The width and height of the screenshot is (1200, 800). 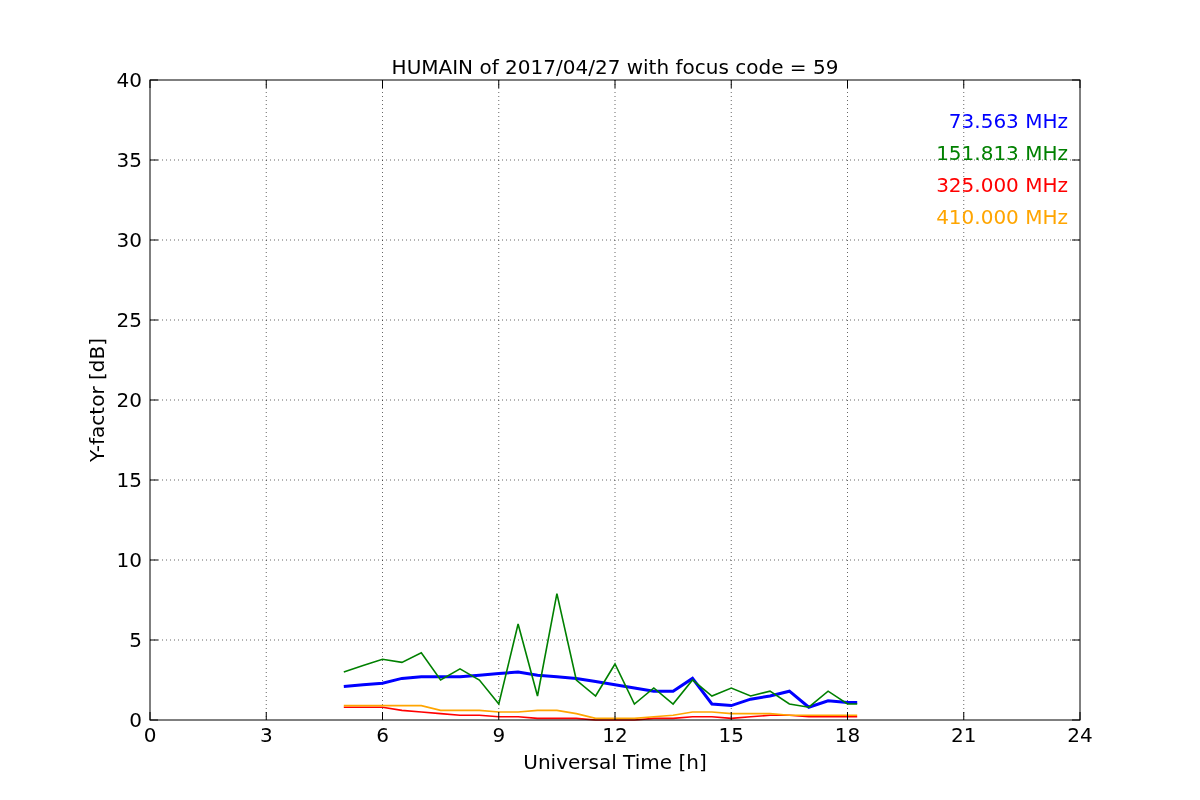 What do you see at coordinates (1002, 153) in the screenshot?
I see `legend-label: 151.813 MHz` at bounding box center [1002, 153].